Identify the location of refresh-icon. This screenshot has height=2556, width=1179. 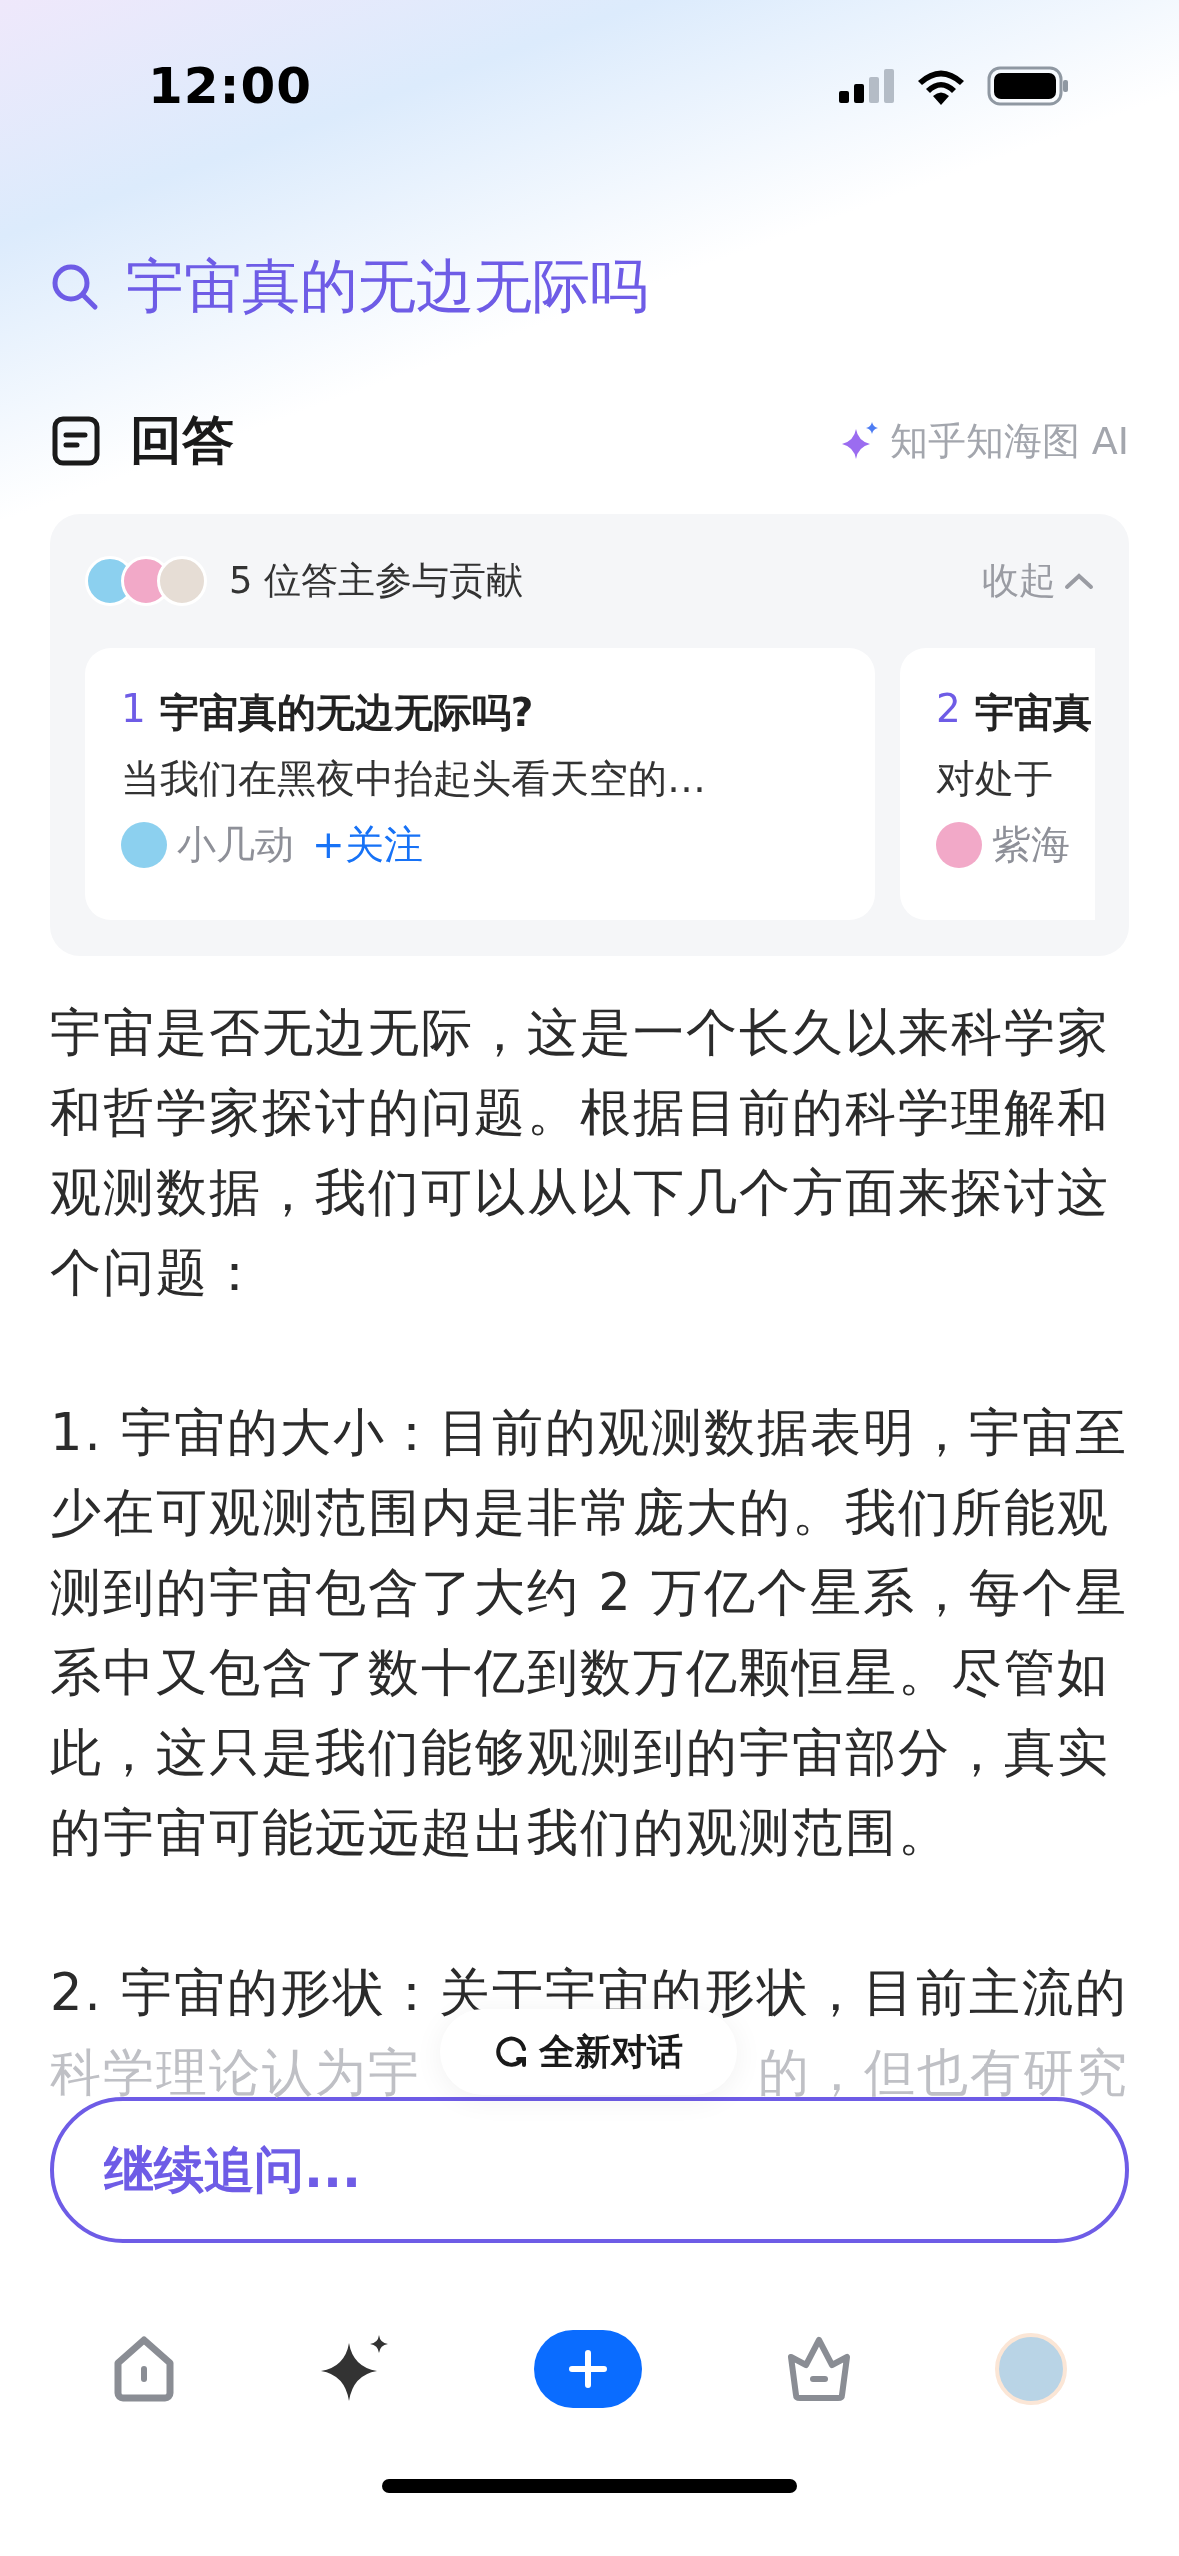
(511, 2052).